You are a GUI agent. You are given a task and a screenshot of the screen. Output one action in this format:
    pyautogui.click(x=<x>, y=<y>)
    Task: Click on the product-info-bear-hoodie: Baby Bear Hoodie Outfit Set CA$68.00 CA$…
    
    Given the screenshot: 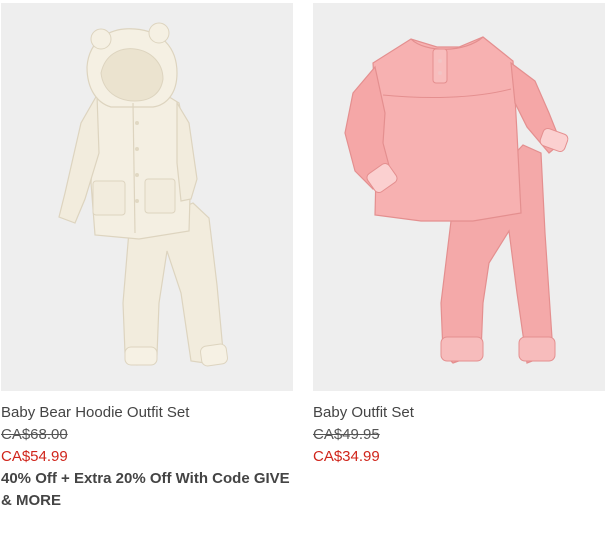 What is the action you would take?
    pyautogui.click(x=147, y=451)
    